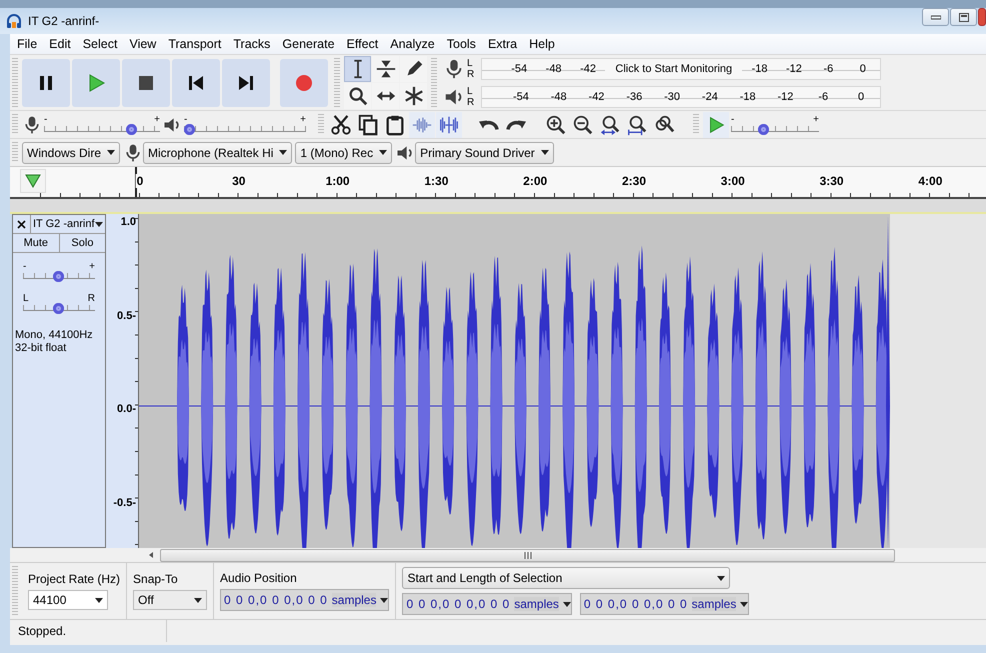  What do you see at coordinates (246, 82) in the screenshot?
I see `skip-to-end-button` at bounding box center [246, 82].